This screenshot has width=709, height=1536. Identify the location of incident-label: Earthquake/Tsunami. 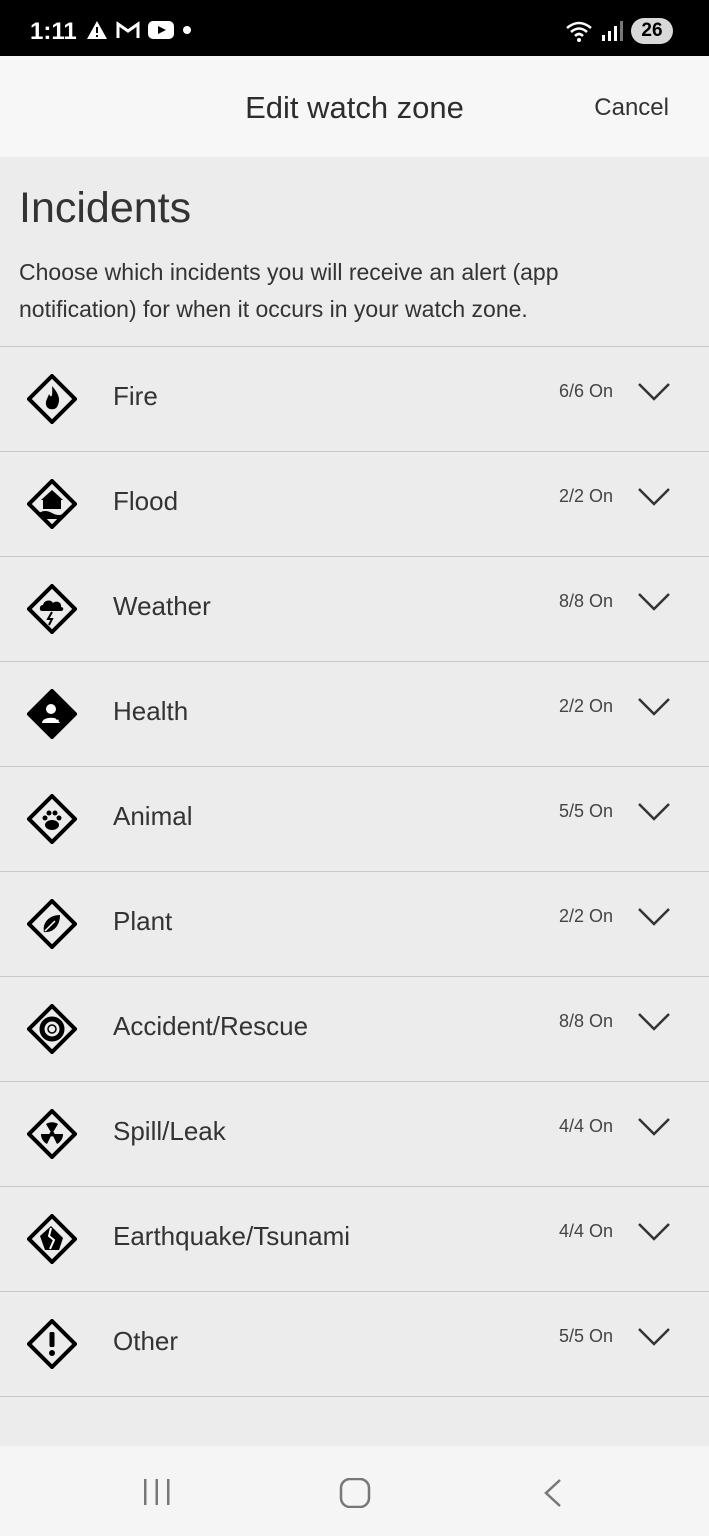
(232, 1236).